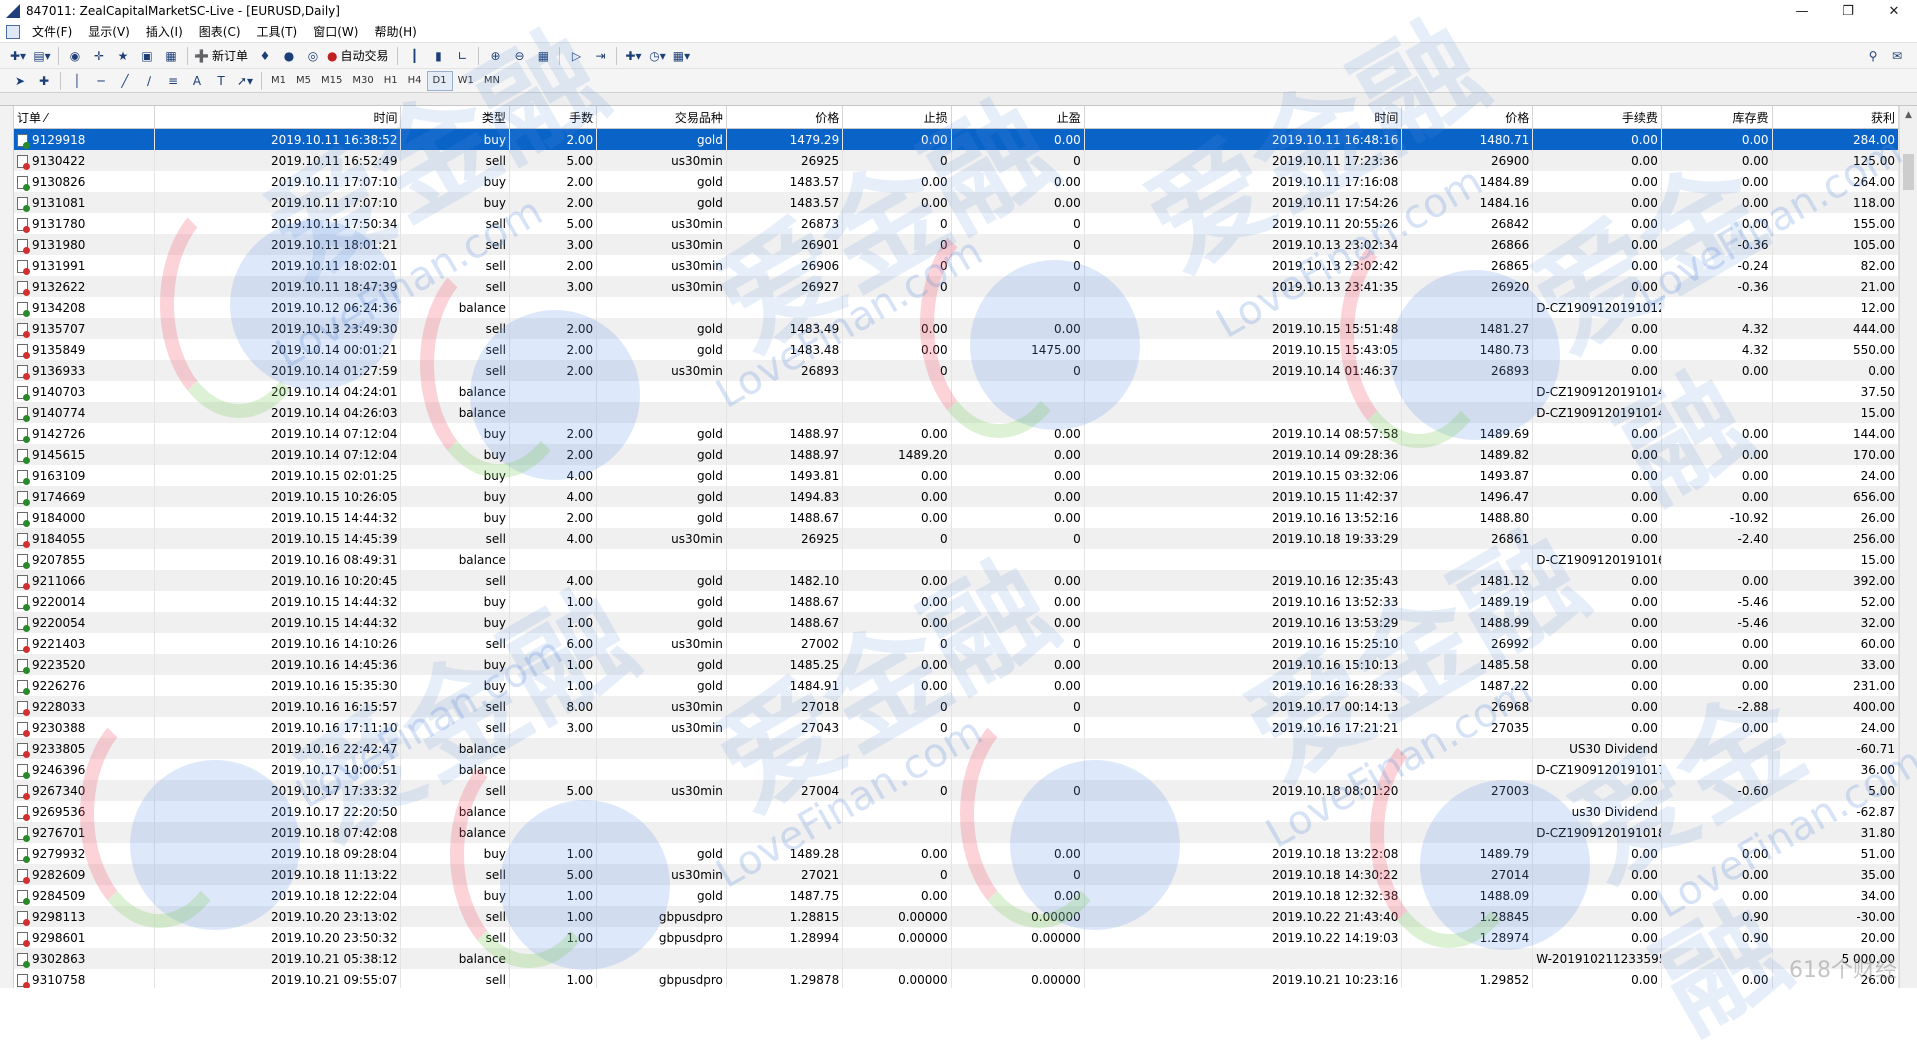 The width and height of the screenshot is (1917, 1064). I want to click on timeframe-m30: M30, so click(362, 81).